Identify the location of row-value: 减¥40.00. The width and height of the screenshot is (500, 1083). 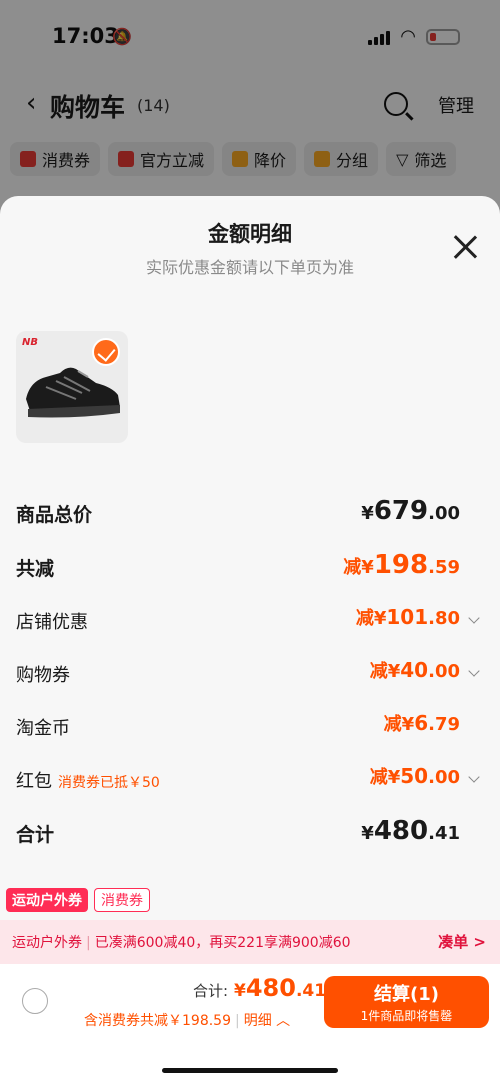
(414, 670).